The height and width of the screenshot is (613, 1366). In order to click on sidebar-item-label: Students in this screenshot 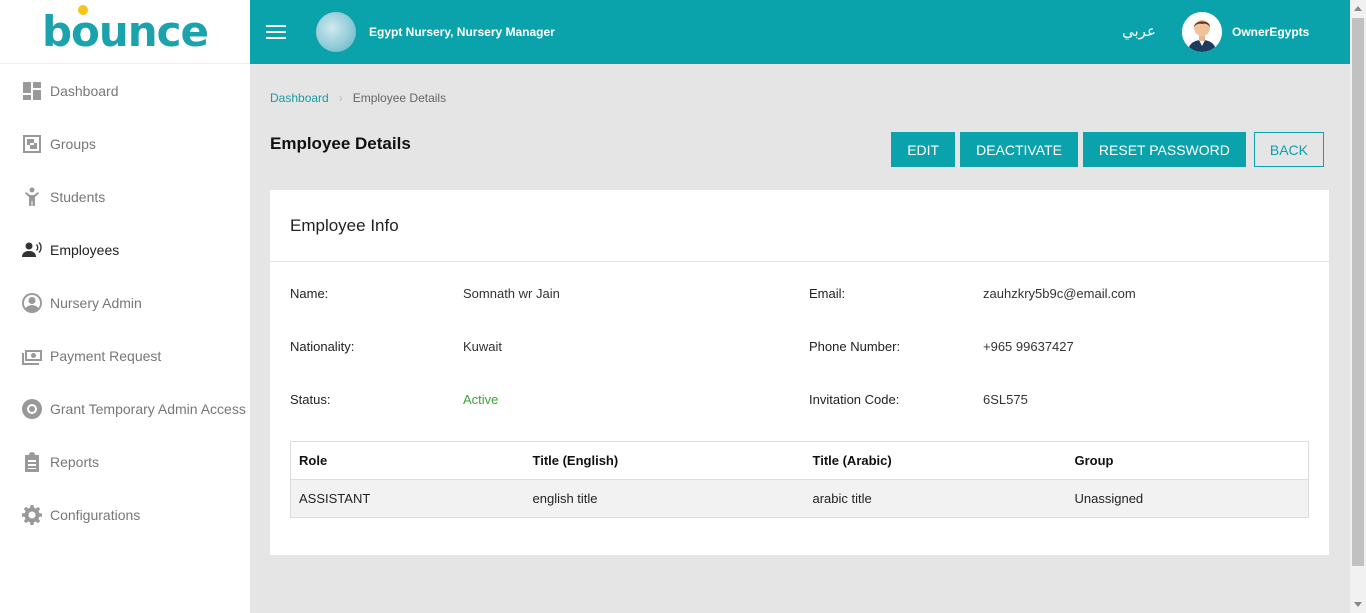, I will do `click(78, 196)`.